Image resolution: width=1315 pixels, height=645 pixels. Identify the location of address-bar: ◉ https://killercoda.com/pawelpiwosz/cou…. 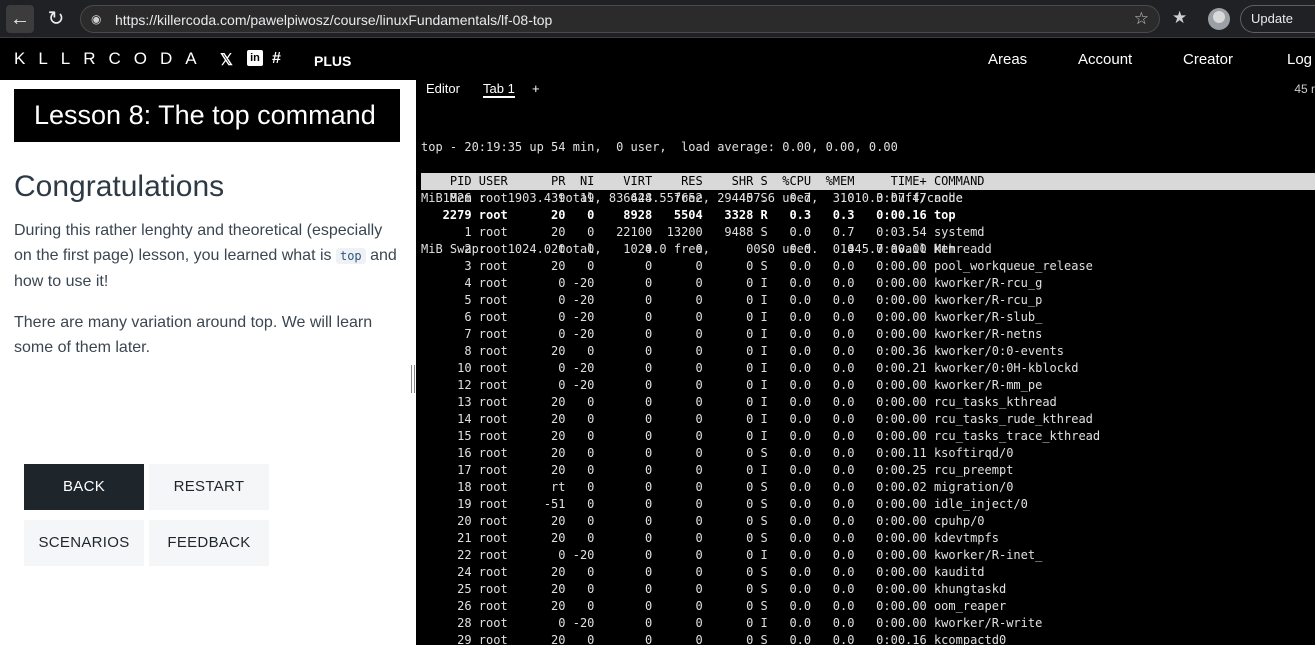
(620, 19).